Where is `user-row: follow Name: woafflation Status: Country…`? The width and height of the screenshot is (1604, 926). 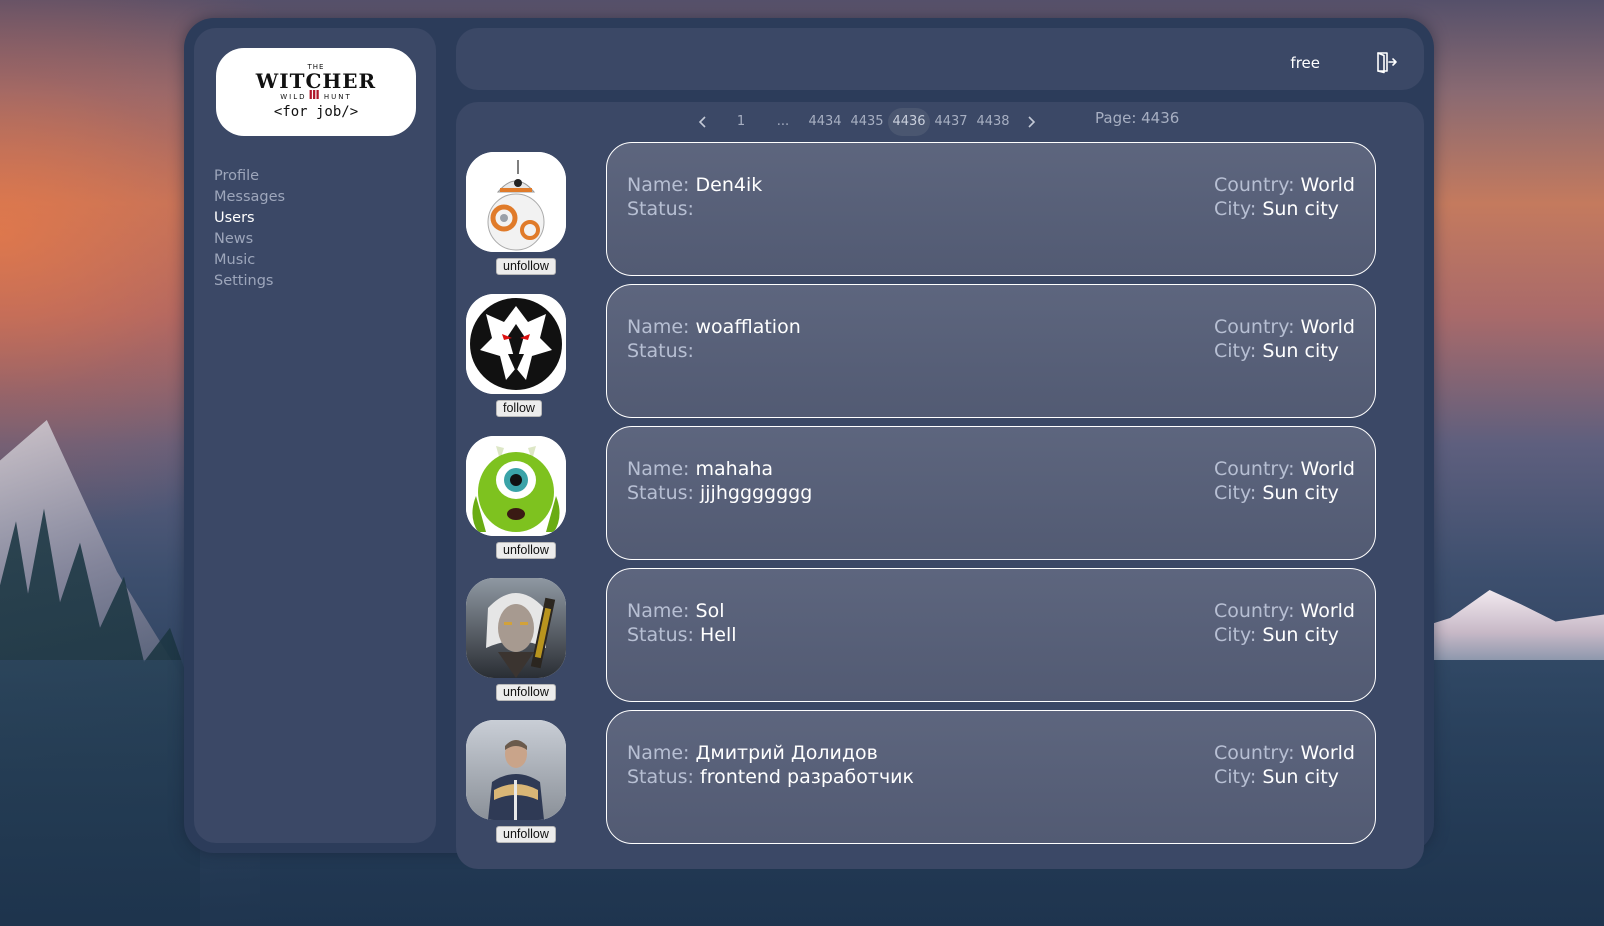 user-row: follow Name: woafflation Status: Country… is located at coordinates (940, 351).